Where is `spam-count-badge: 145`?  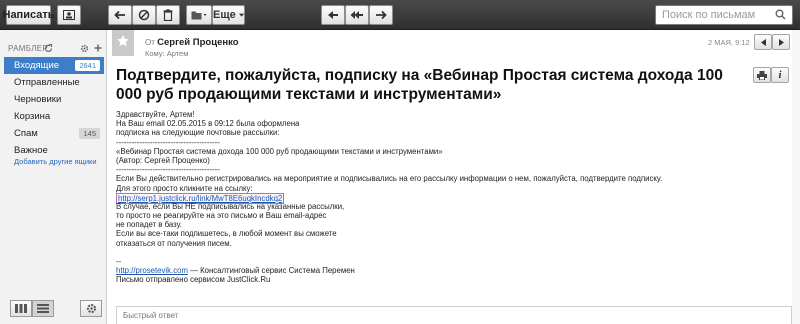
spam-count-badge: 145 is located at coordinates (89, 133).